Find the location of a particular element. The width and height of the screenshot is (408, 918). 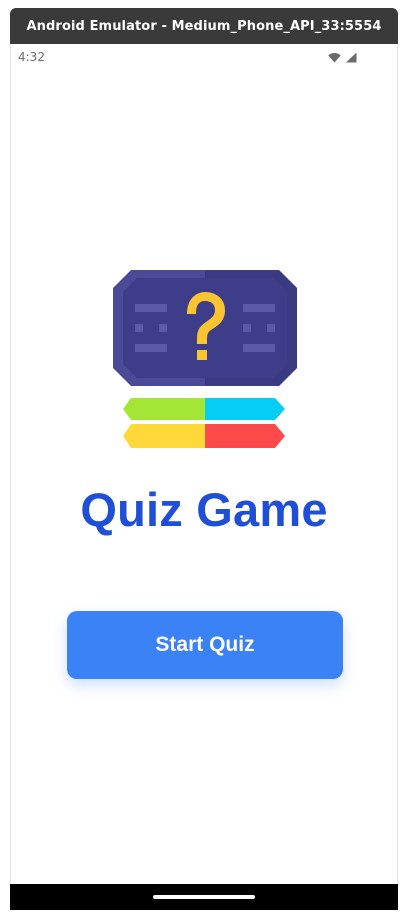

home-handle is located at coordinates (204, 897).